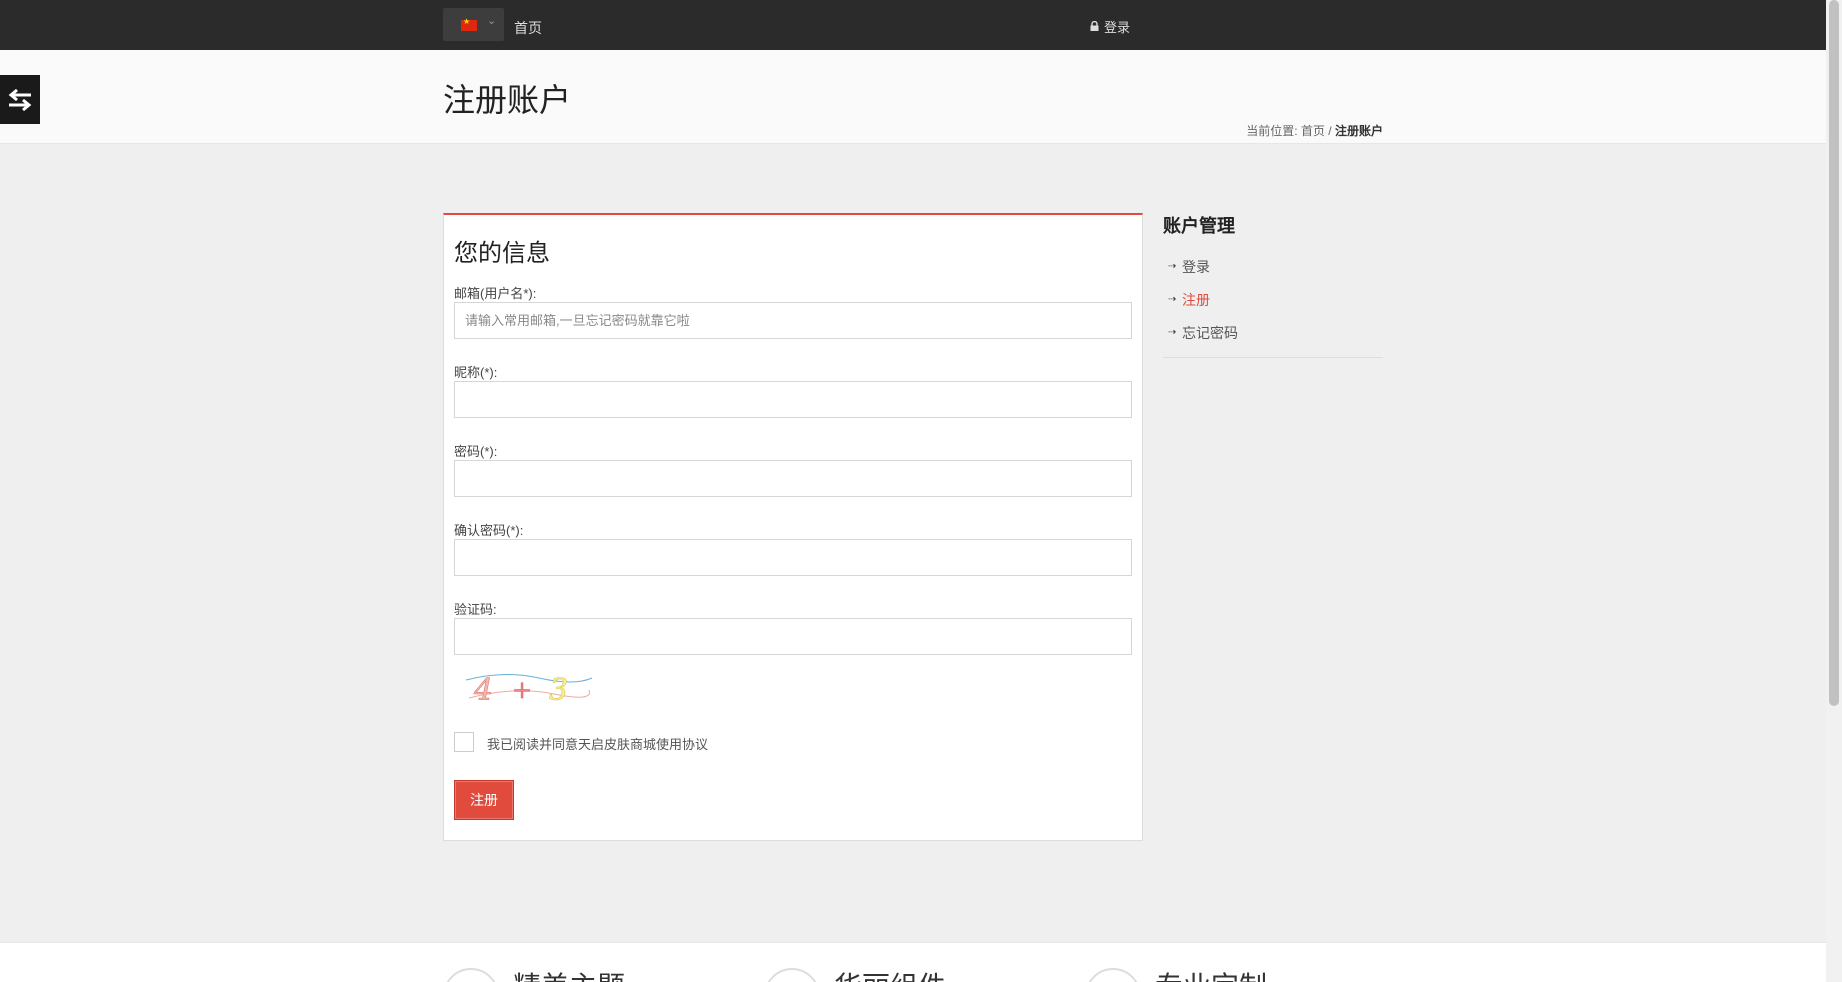 The image size is (1842, 982). Describe the element at coordinates (495, 293) in the screenshot. I see `email-label: 邮箱(用户名*):` at that location.